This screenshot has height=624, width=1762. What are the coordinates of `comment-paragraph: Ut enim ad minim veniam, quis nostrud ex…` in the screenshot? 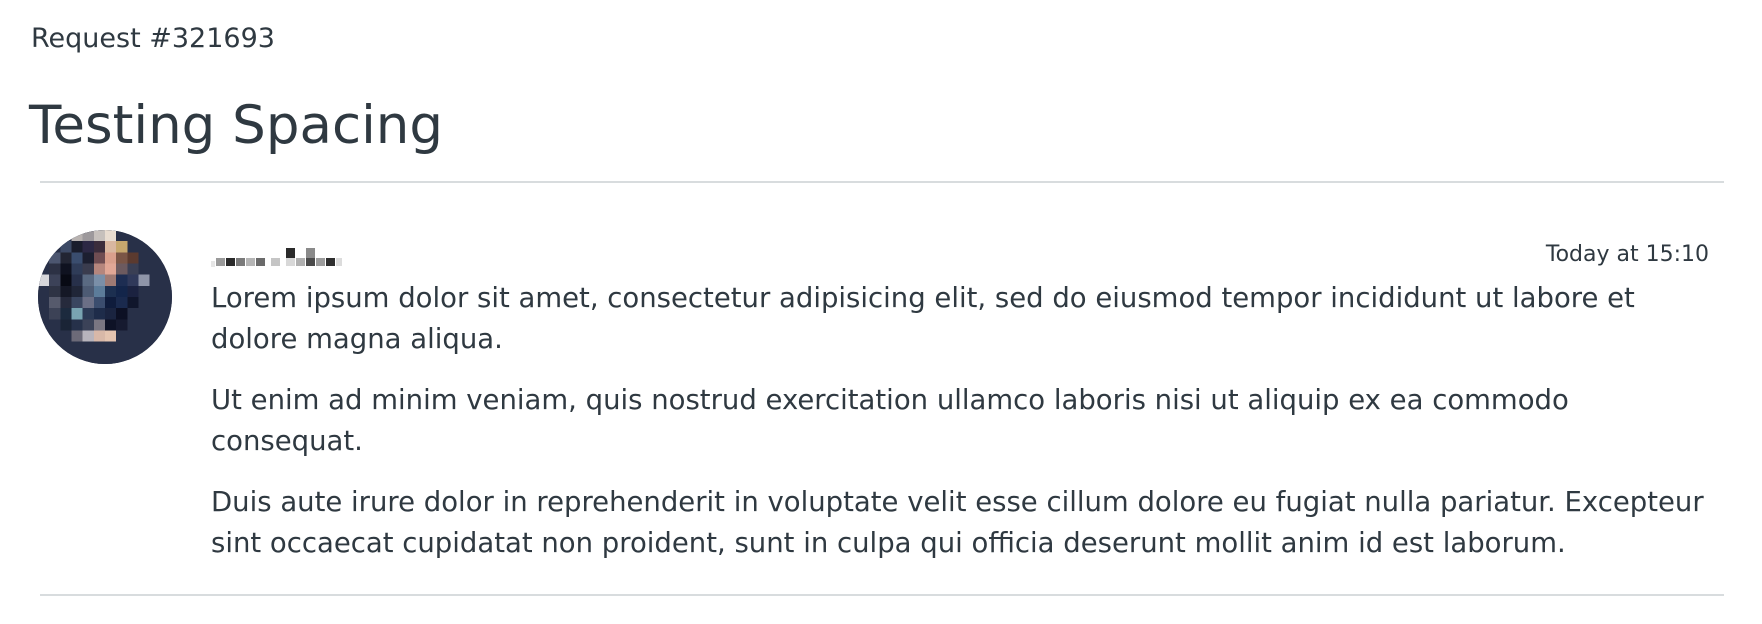 It's located at (890, 420).